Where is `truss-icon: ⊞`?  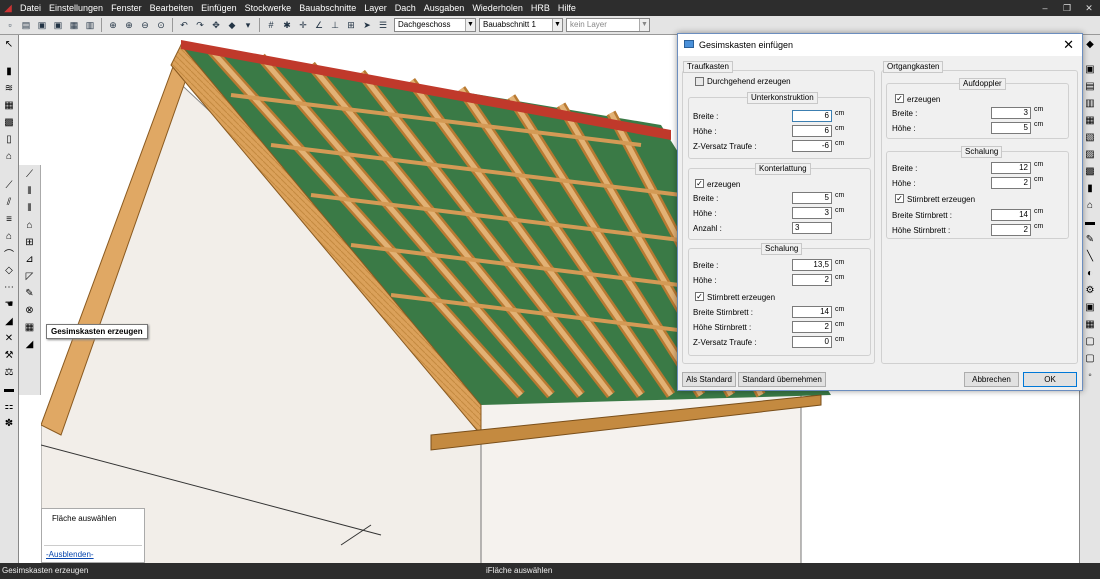 truss-icon: ⊞ is located at coordinates (29, 242).